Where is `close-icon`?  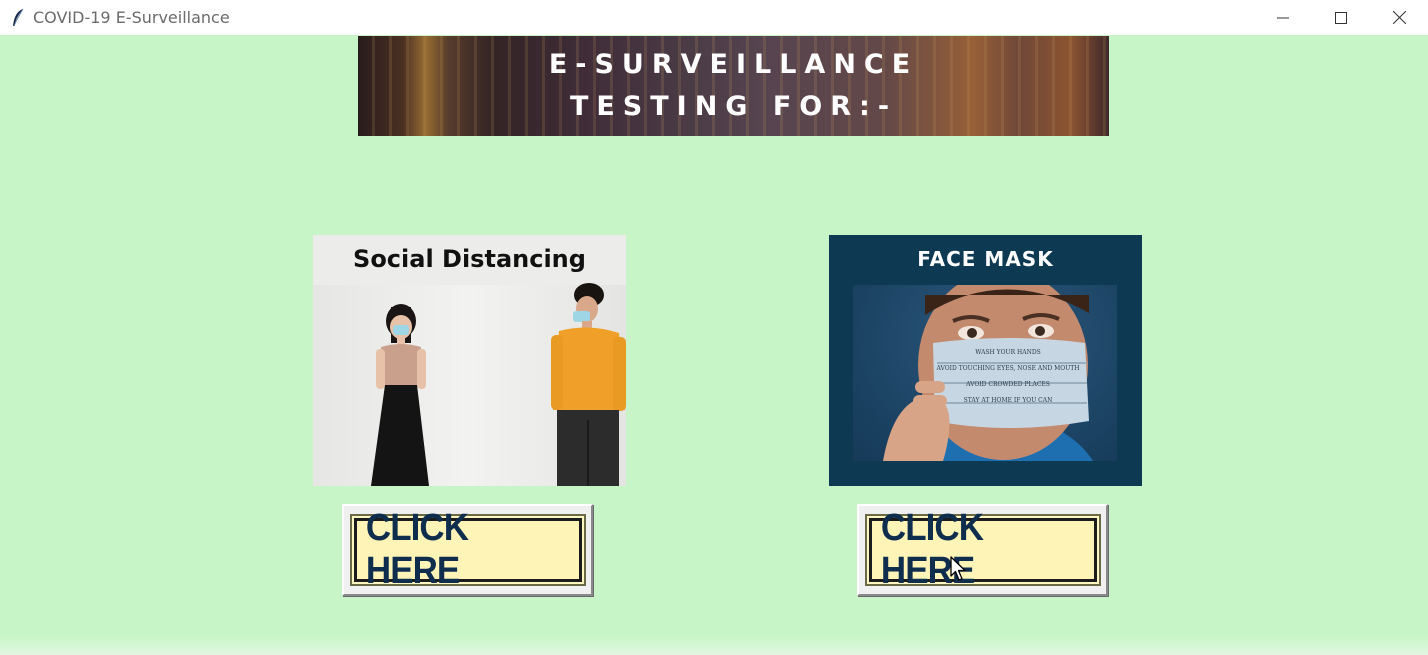
close-icon is located at coordinates (1399, 17).